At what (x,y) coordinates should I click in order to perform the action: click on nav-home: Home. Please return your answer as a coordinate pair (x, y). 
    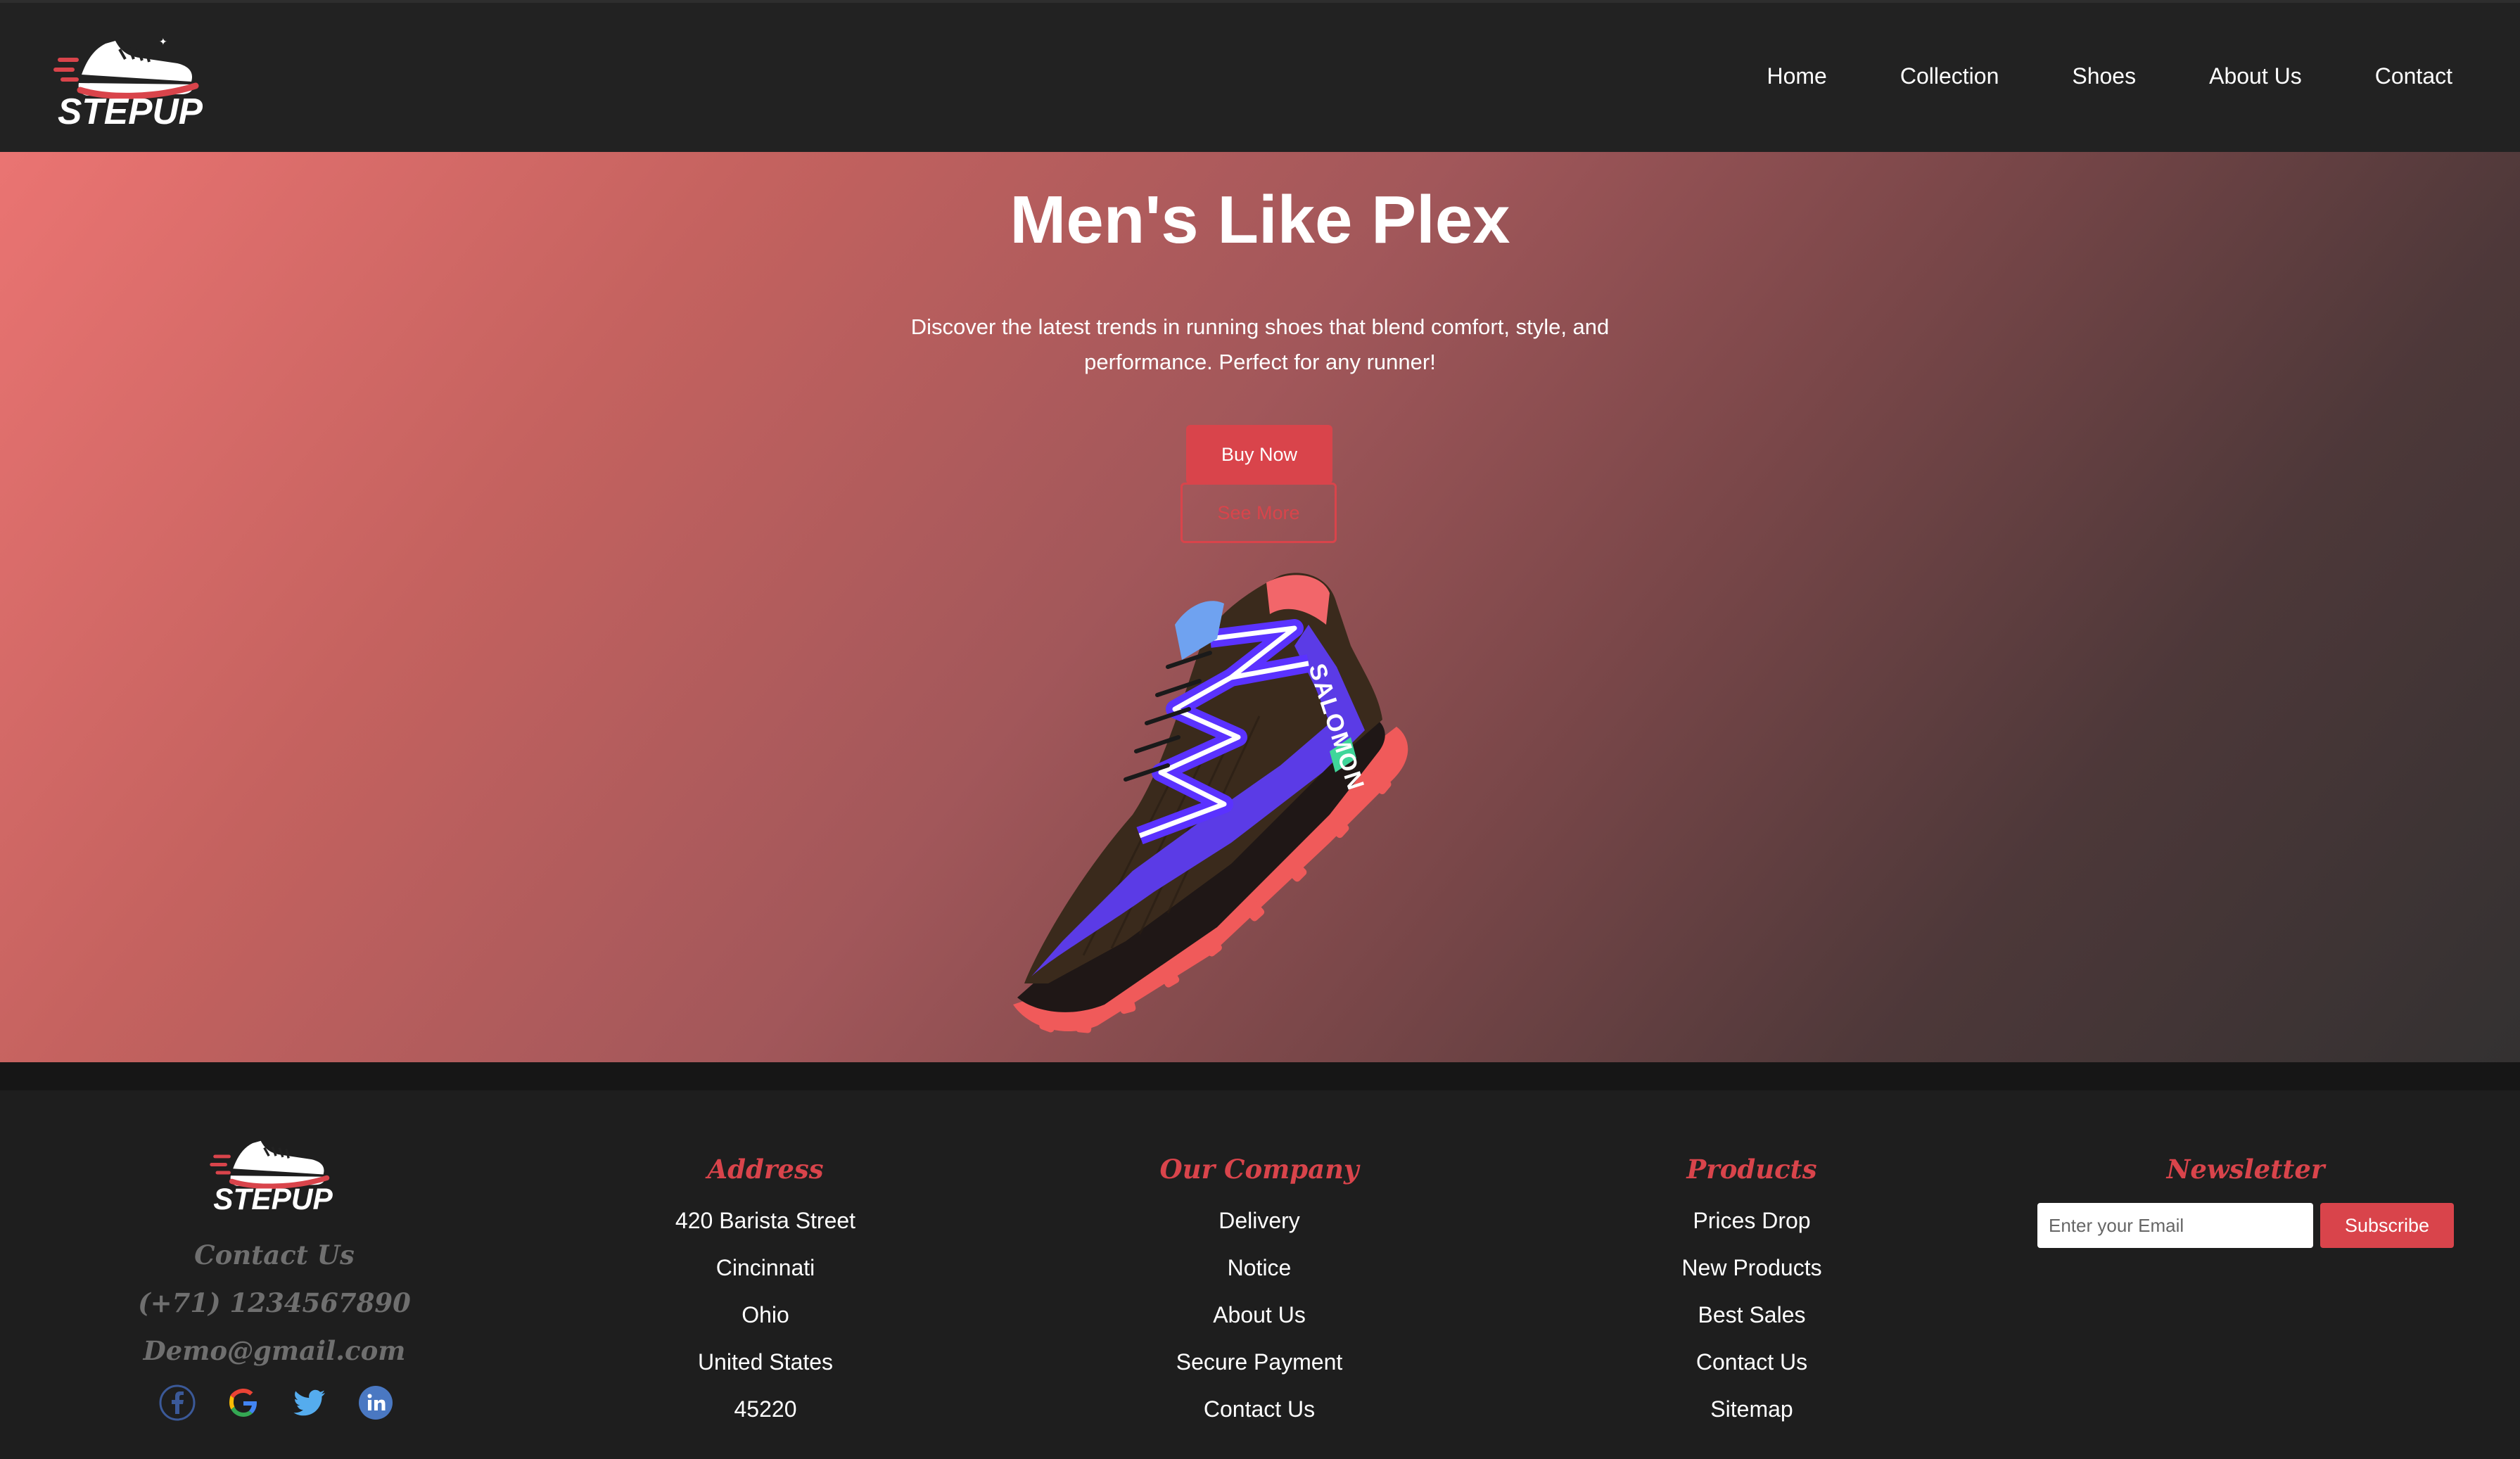
    Looking at the image, I should click on (1796, 76).